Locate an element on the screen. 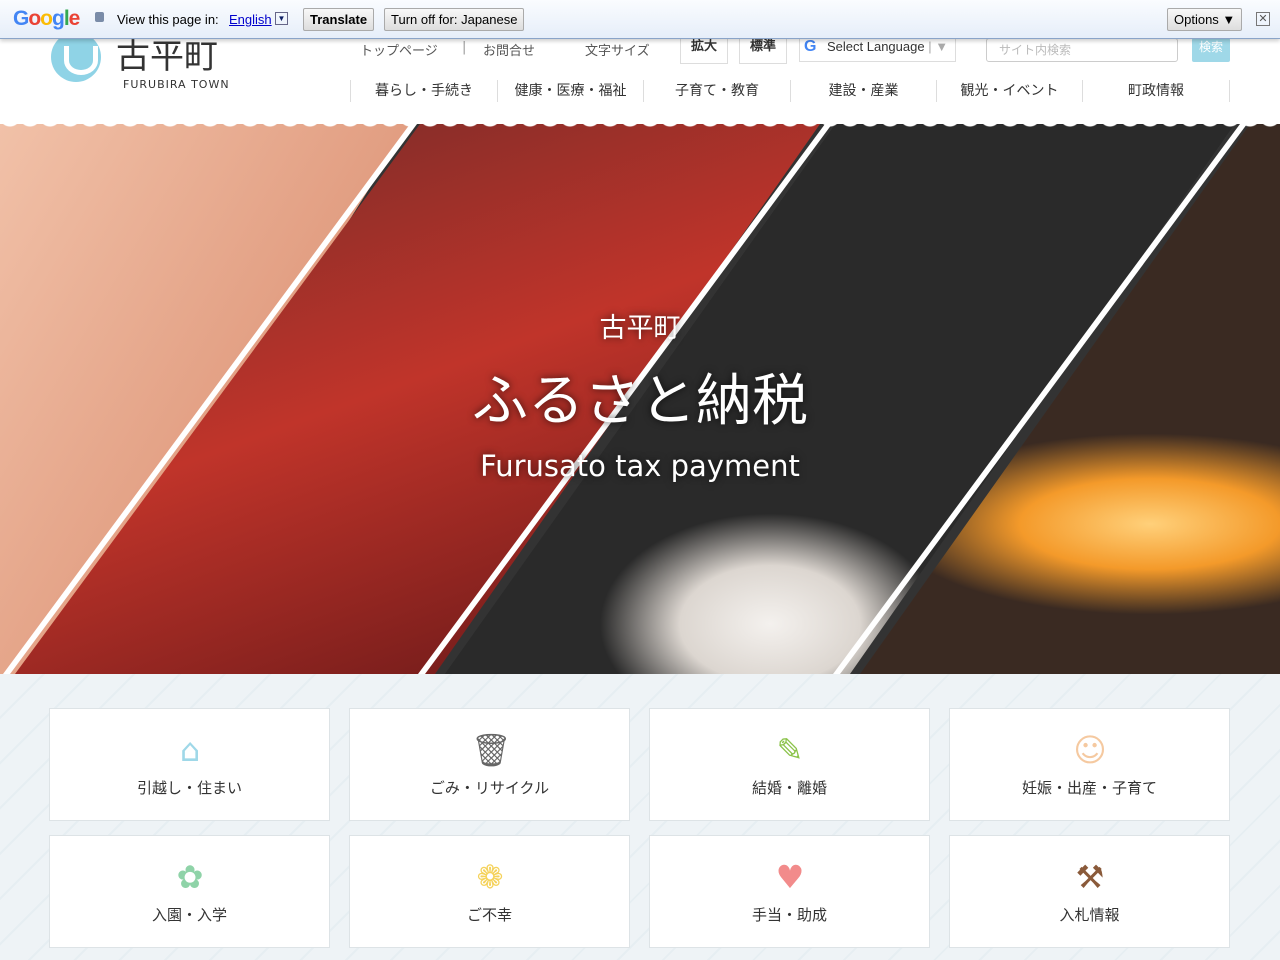  standard-button: 標準 is located at coordinates (763, 51).